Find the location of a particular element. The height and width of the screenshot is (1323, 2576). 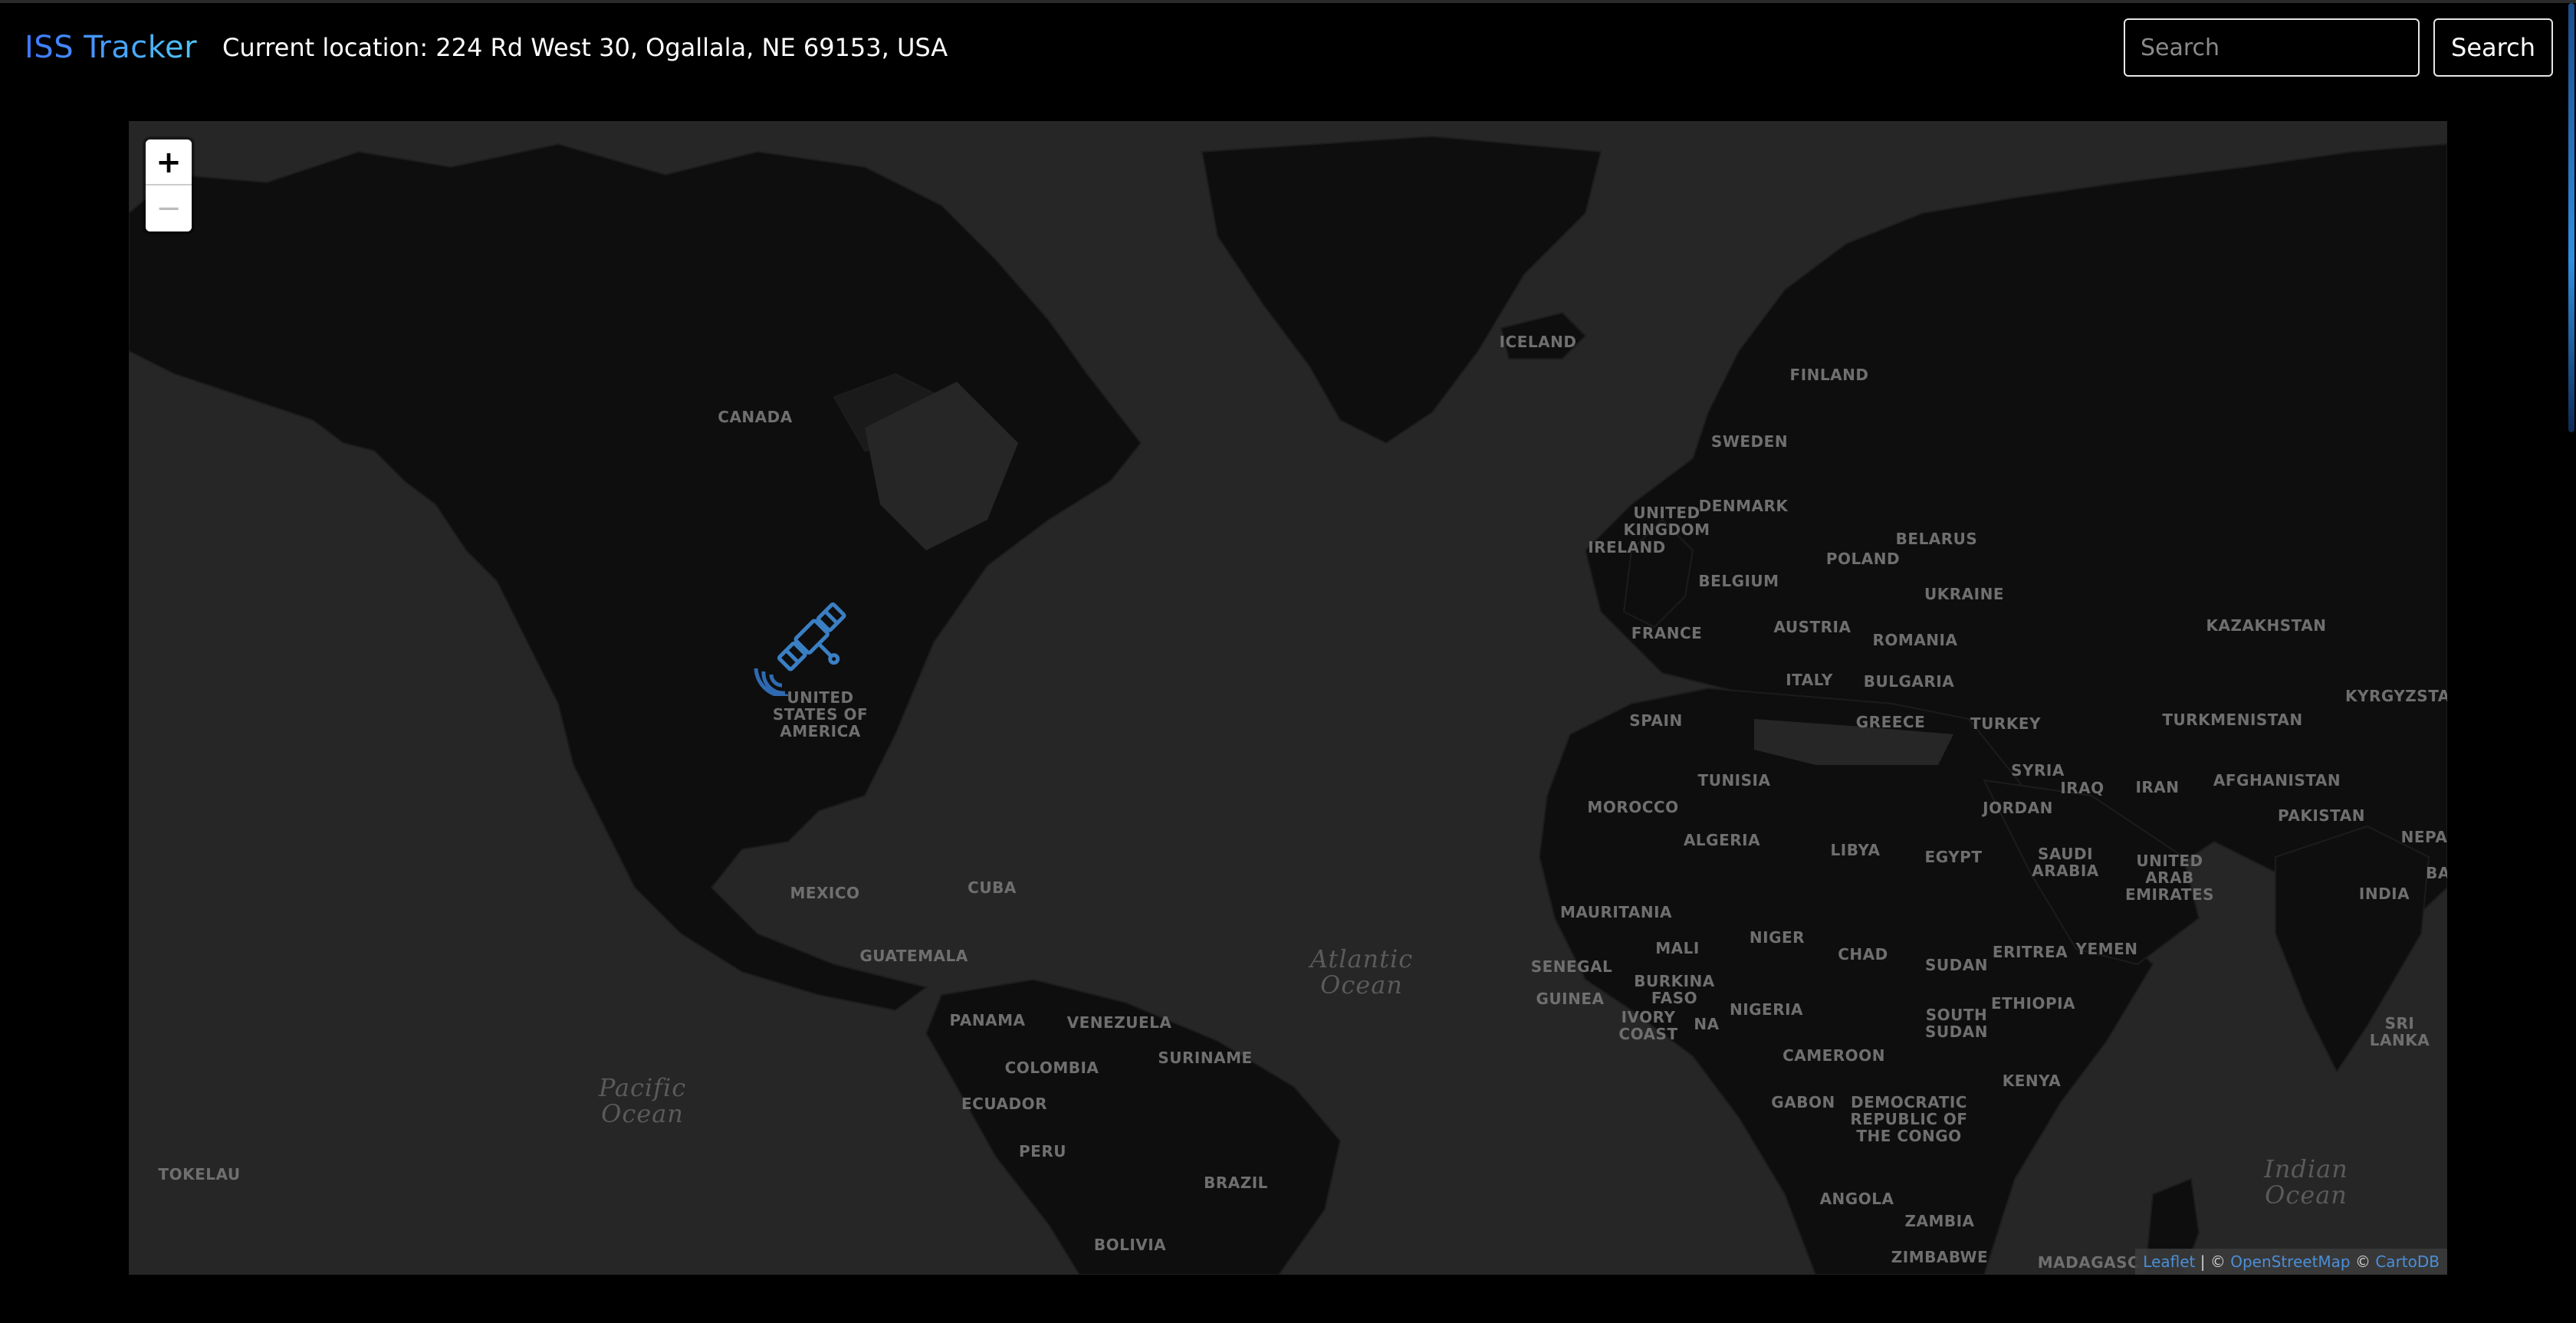

label-drc: DEMOCRATIC REPUBLIC OF THE CONGO is located at coordinates (1909, 1119).